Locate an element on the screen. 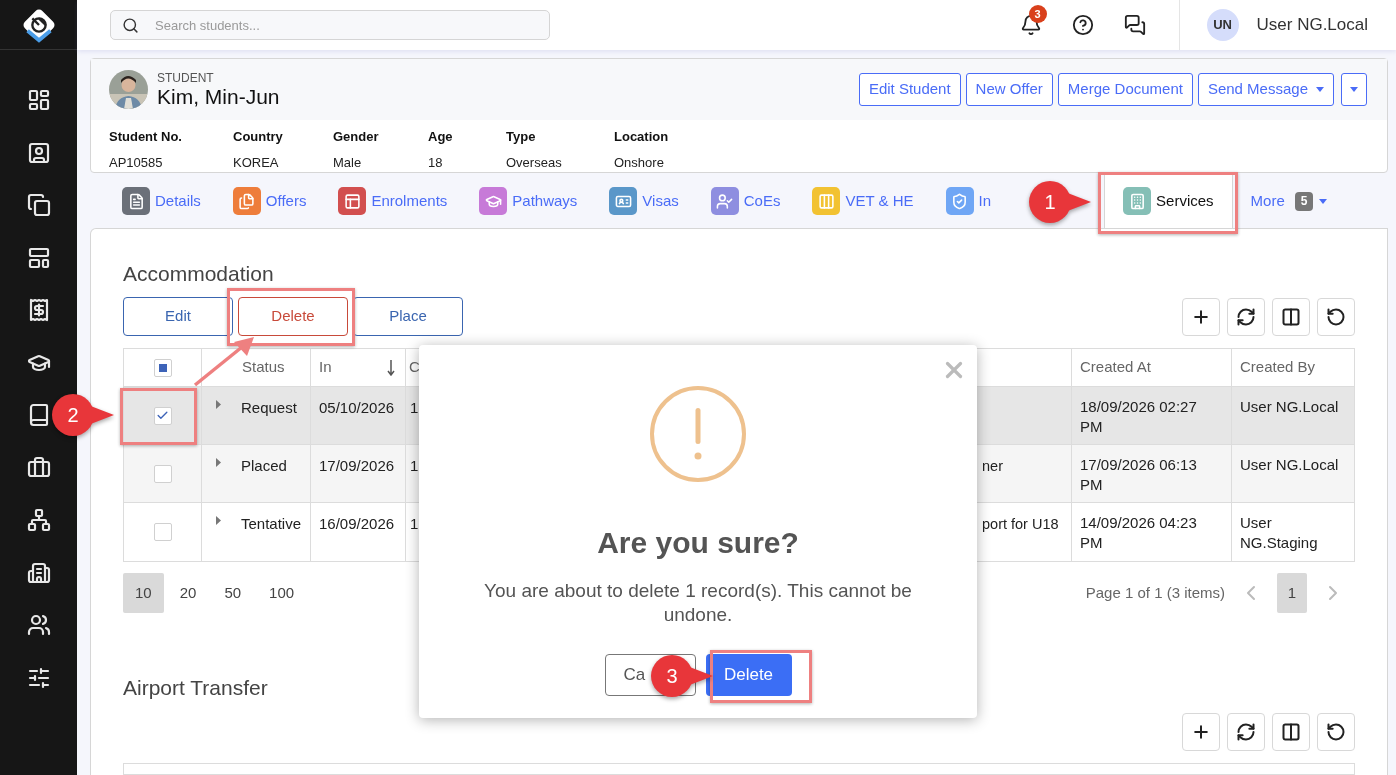 This screenshot has width=1396, height=775. field-label: Gender is located at coordinates (356, 137).